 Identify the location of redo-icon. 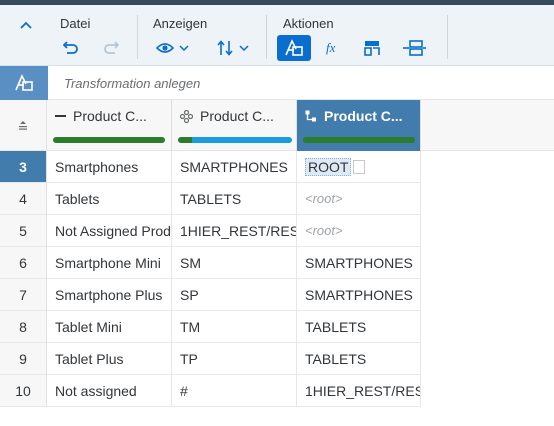
(111, 47).